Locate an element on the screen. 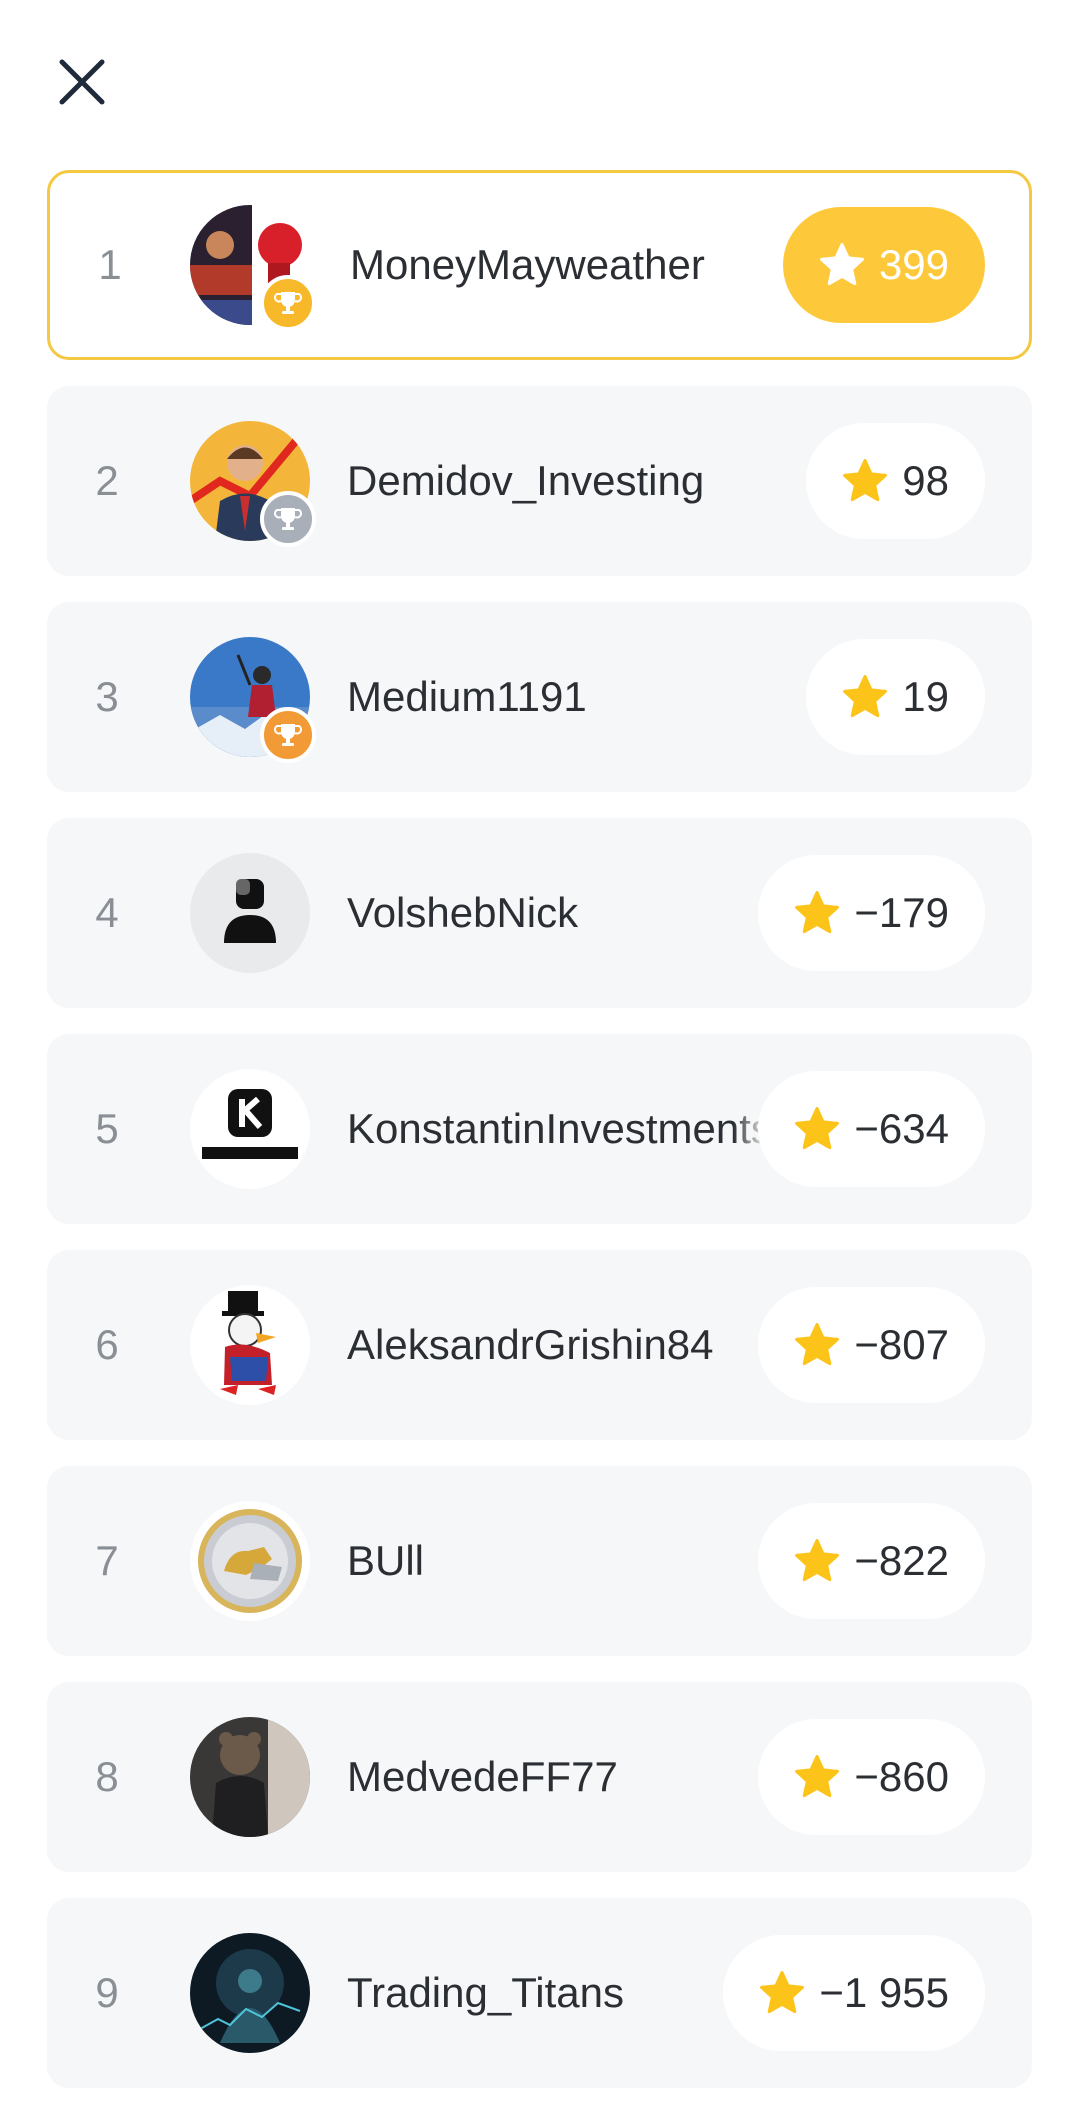  user-name: Trading_Titans is located at coordinates (486, 1992).